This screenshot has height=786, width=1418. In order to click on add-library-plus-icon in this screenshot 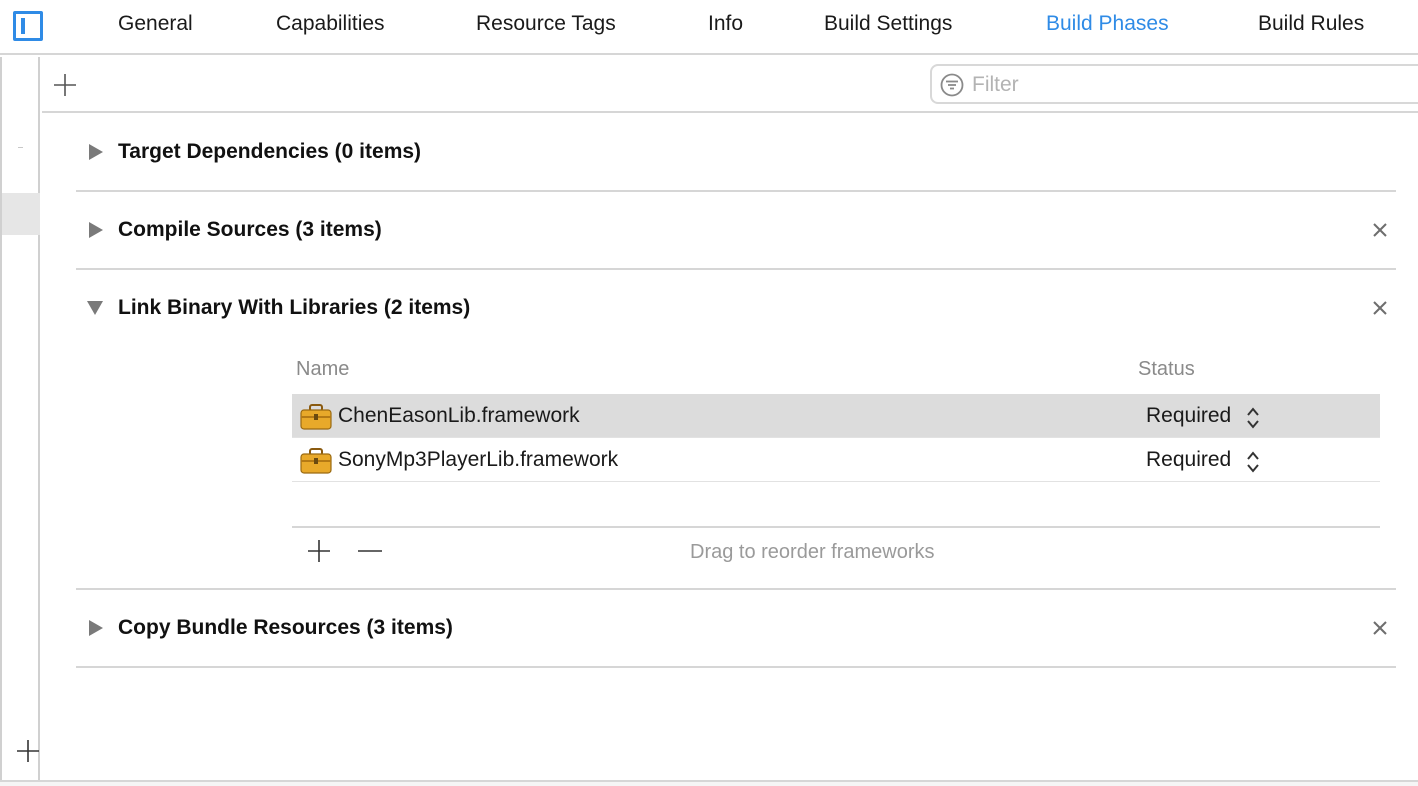, I will do `click(319, 551)`.